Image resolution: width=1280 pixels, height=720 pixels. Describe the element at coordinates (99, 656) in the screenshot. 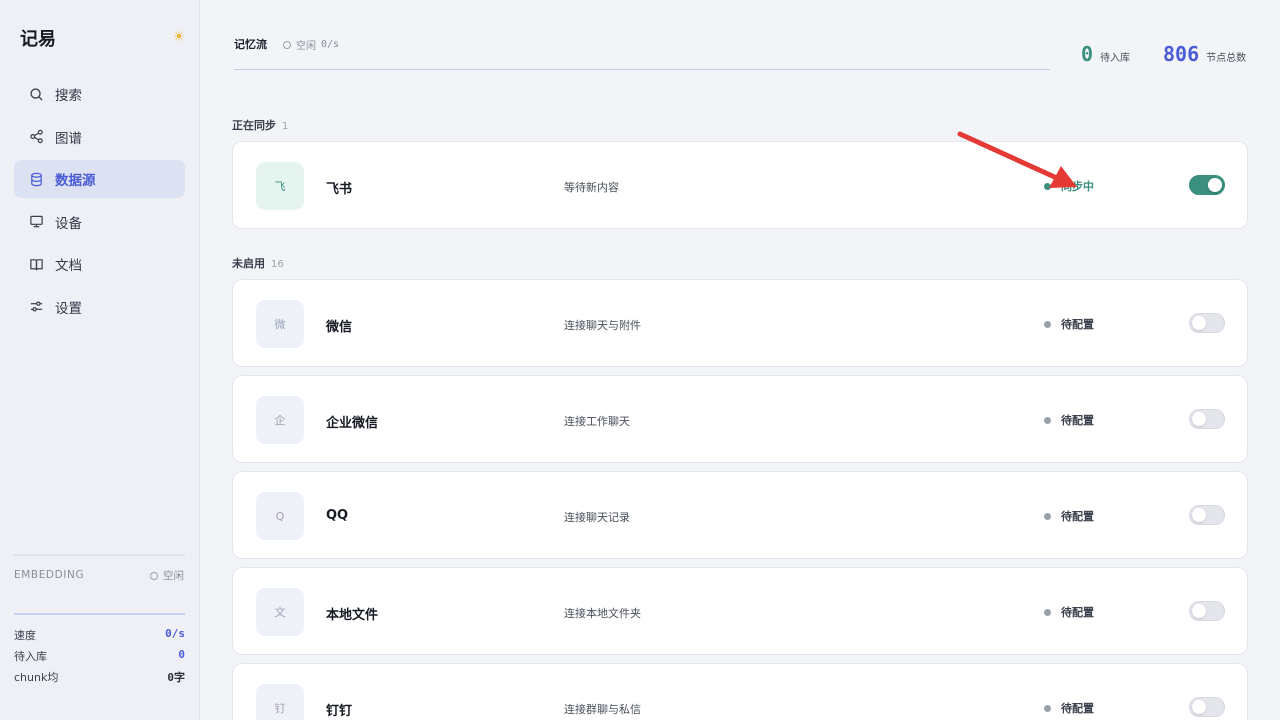

I see `stat-pending: 待入库 0` at that location.